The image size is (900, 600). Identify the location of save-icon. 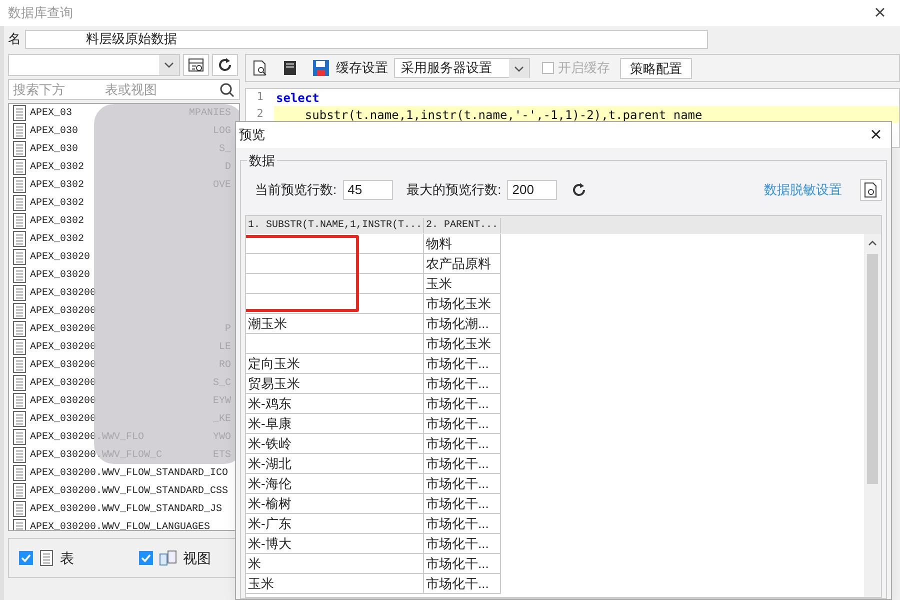
(321, 68).